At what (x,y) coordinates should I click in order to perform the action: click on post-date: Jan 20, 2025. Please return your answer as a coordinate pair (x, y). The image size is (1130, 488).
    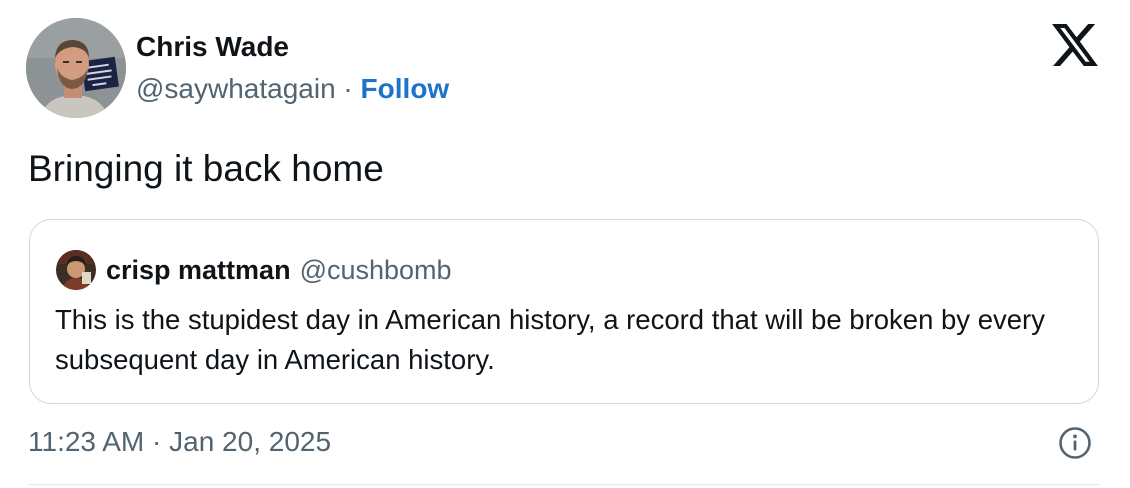
    Looking at the image, I should click on (250, 441).